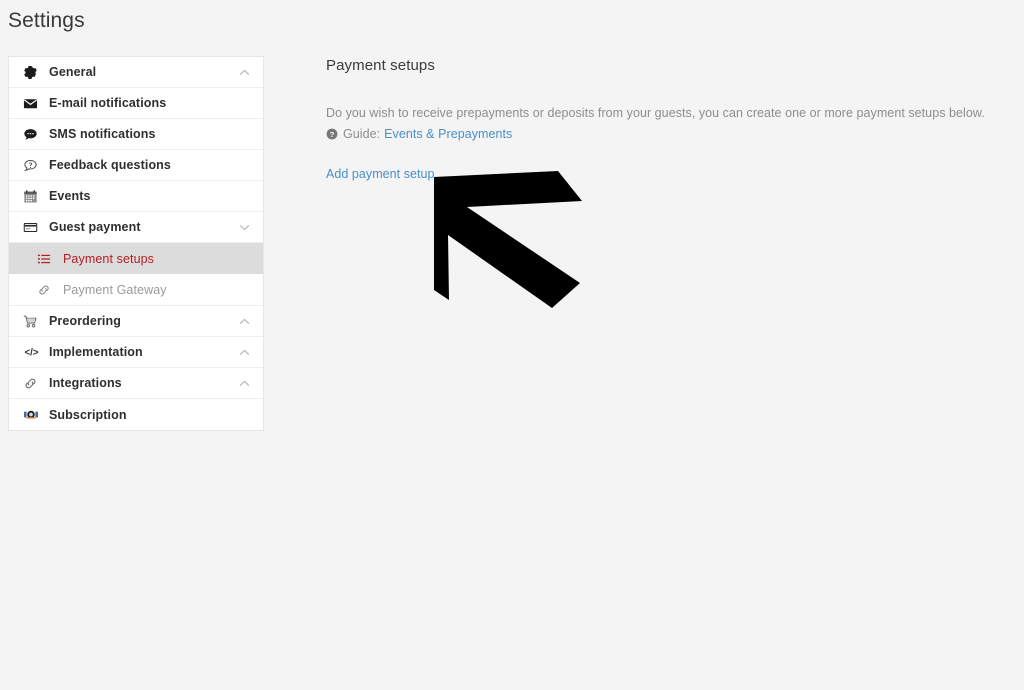  Describe the element at coordinates (136, 321) in the screenshot. I see `sidebar-item-preordering: Preordering` at that location.